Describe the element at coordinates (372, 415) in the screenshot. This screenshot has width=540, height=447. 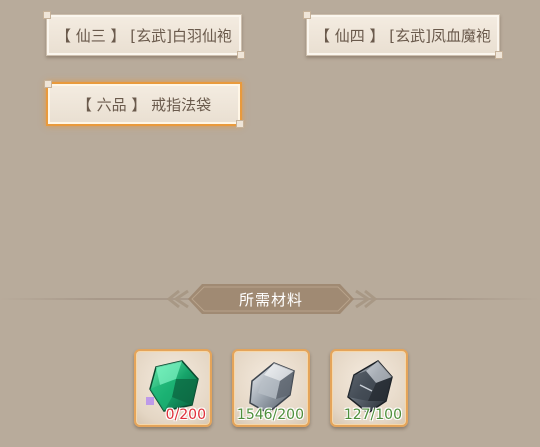
I see `material-count: 127/100` at that location.